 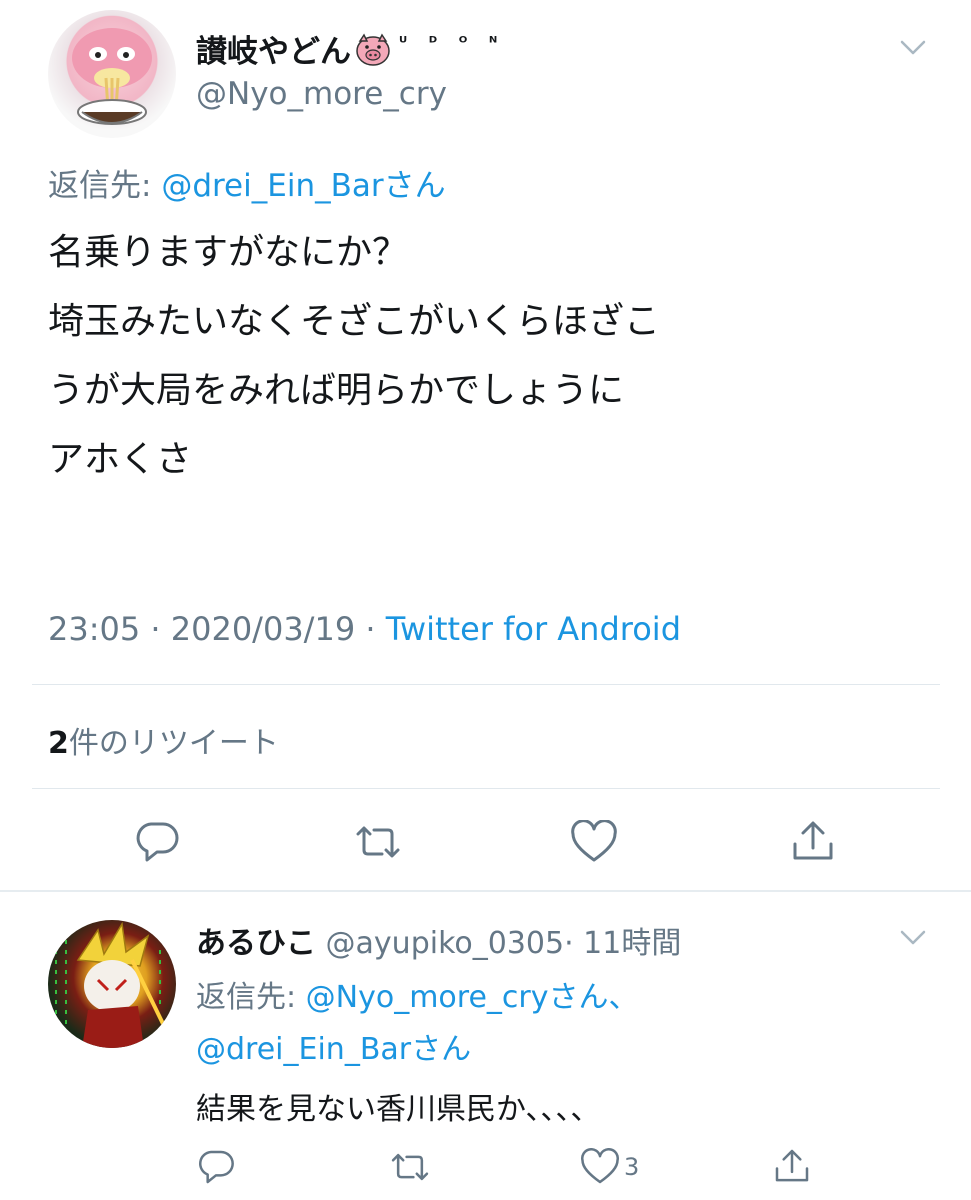 I want to click on reply-context: 返信先: @Nyo_more_cryさん、 @drei_Ein_Barさん, so click(x=417, y=1024).